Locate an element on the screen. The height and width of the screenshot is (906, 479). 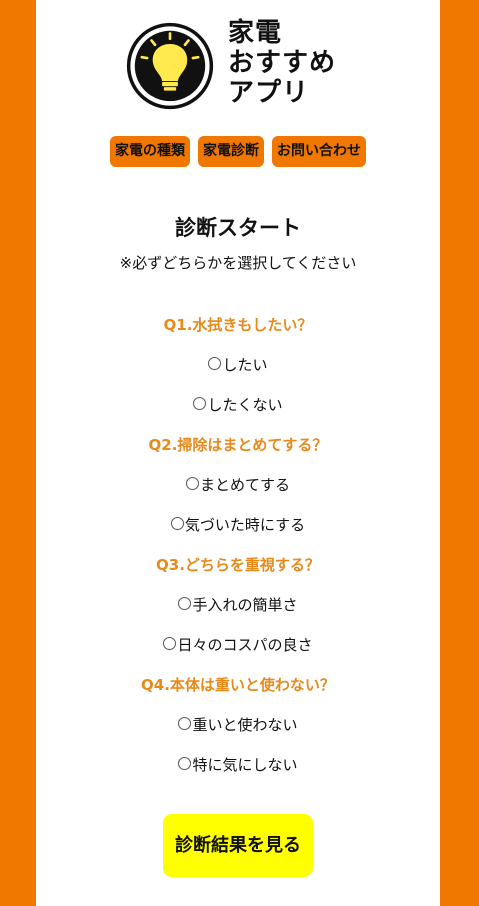
question-2: Q2.掃除はまとめてする？ is located at coordinates (238, 445).